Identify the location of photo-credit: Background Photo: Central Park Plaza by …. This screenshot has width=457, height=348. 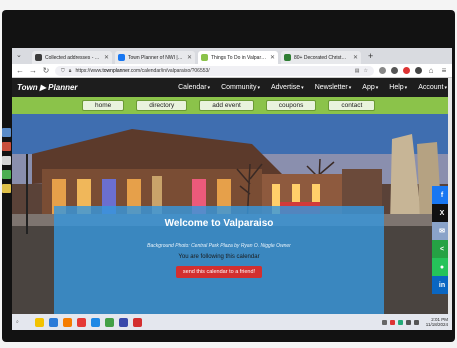
(219, 246).